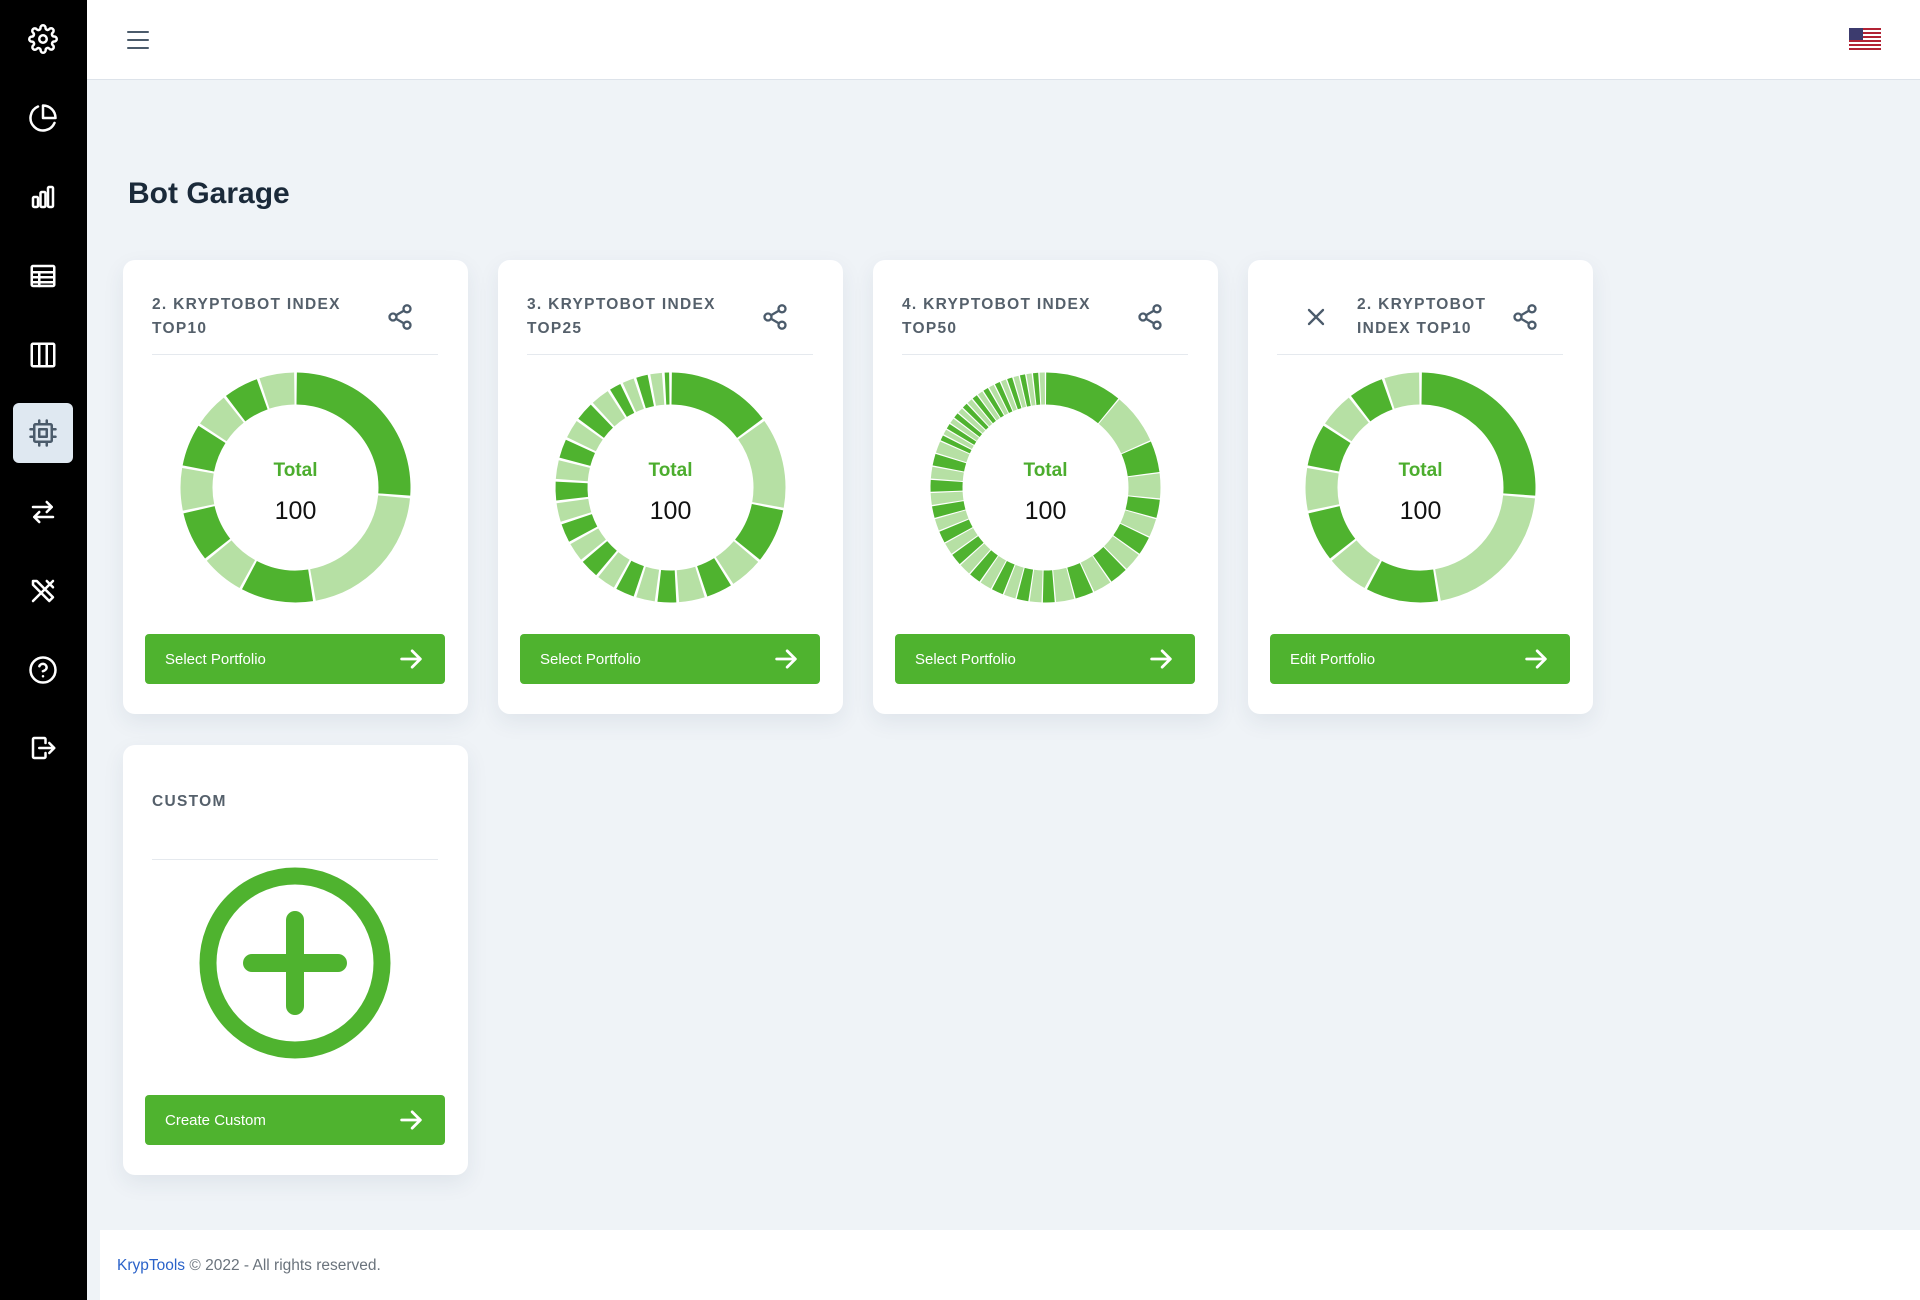 This screenshot has height=1300, width=1920. Describe the element at coordinates (996, 316) in the screenshot. I see `card-title: 4. KRYPTOBOT INDEX TOP50` at that location.